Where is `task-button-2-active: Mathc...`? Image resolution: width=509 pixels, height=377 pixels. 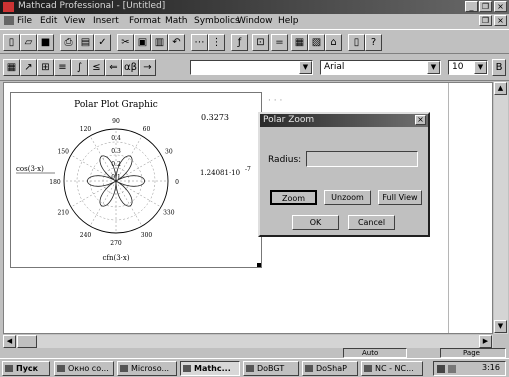
task-button-2-active: Mathc... is located at coordinates (210, 368).